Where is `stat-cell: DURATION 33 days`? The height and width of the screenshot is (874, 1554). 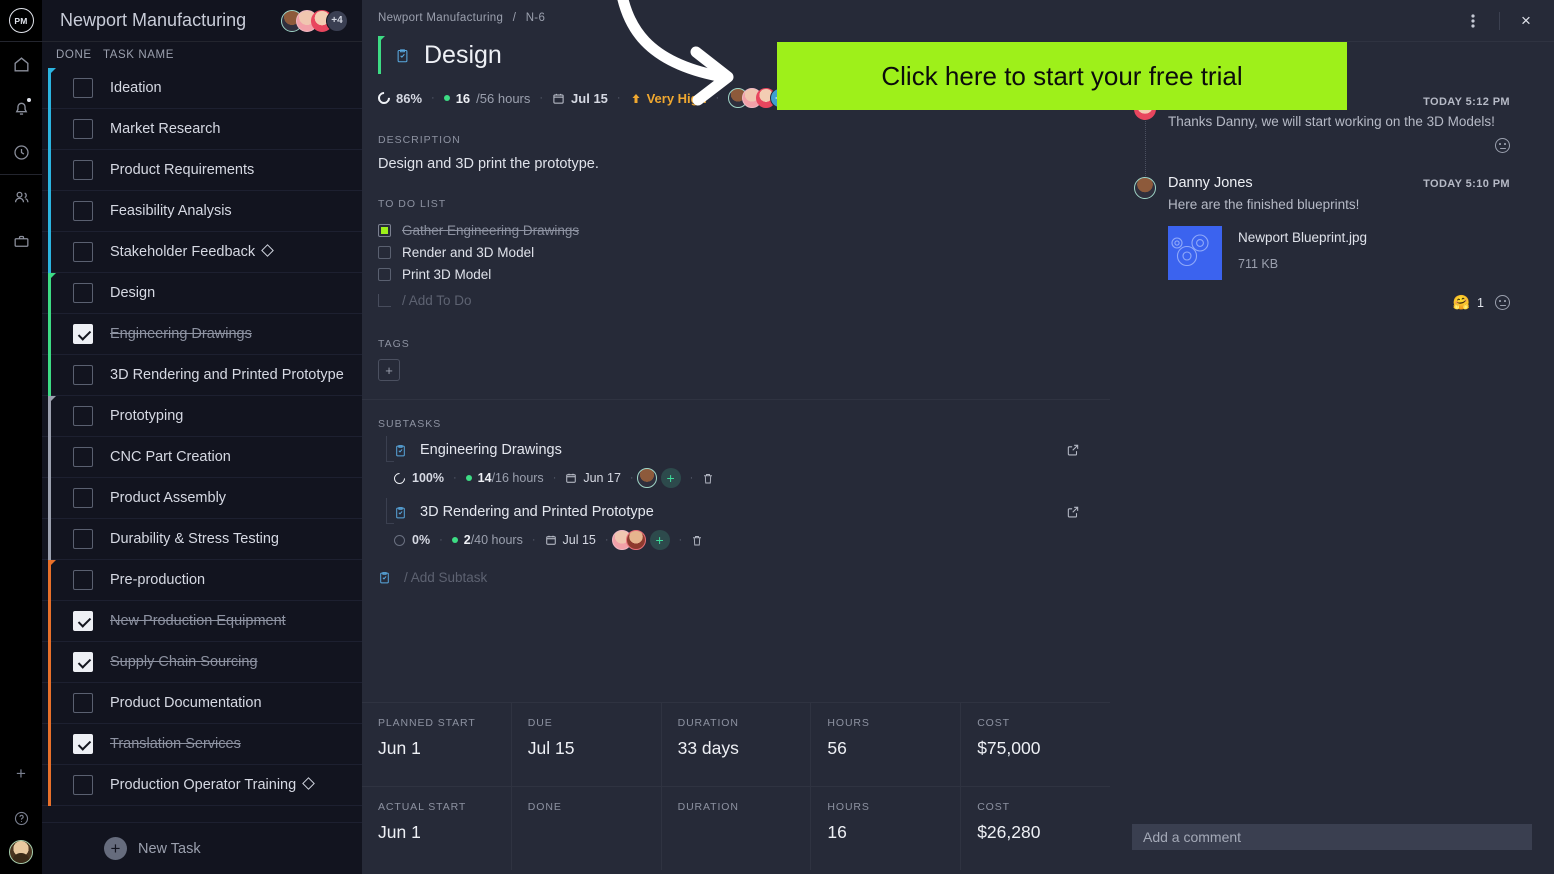 stat-cell: DURATION 33 days is located at coordinates (737, 744).